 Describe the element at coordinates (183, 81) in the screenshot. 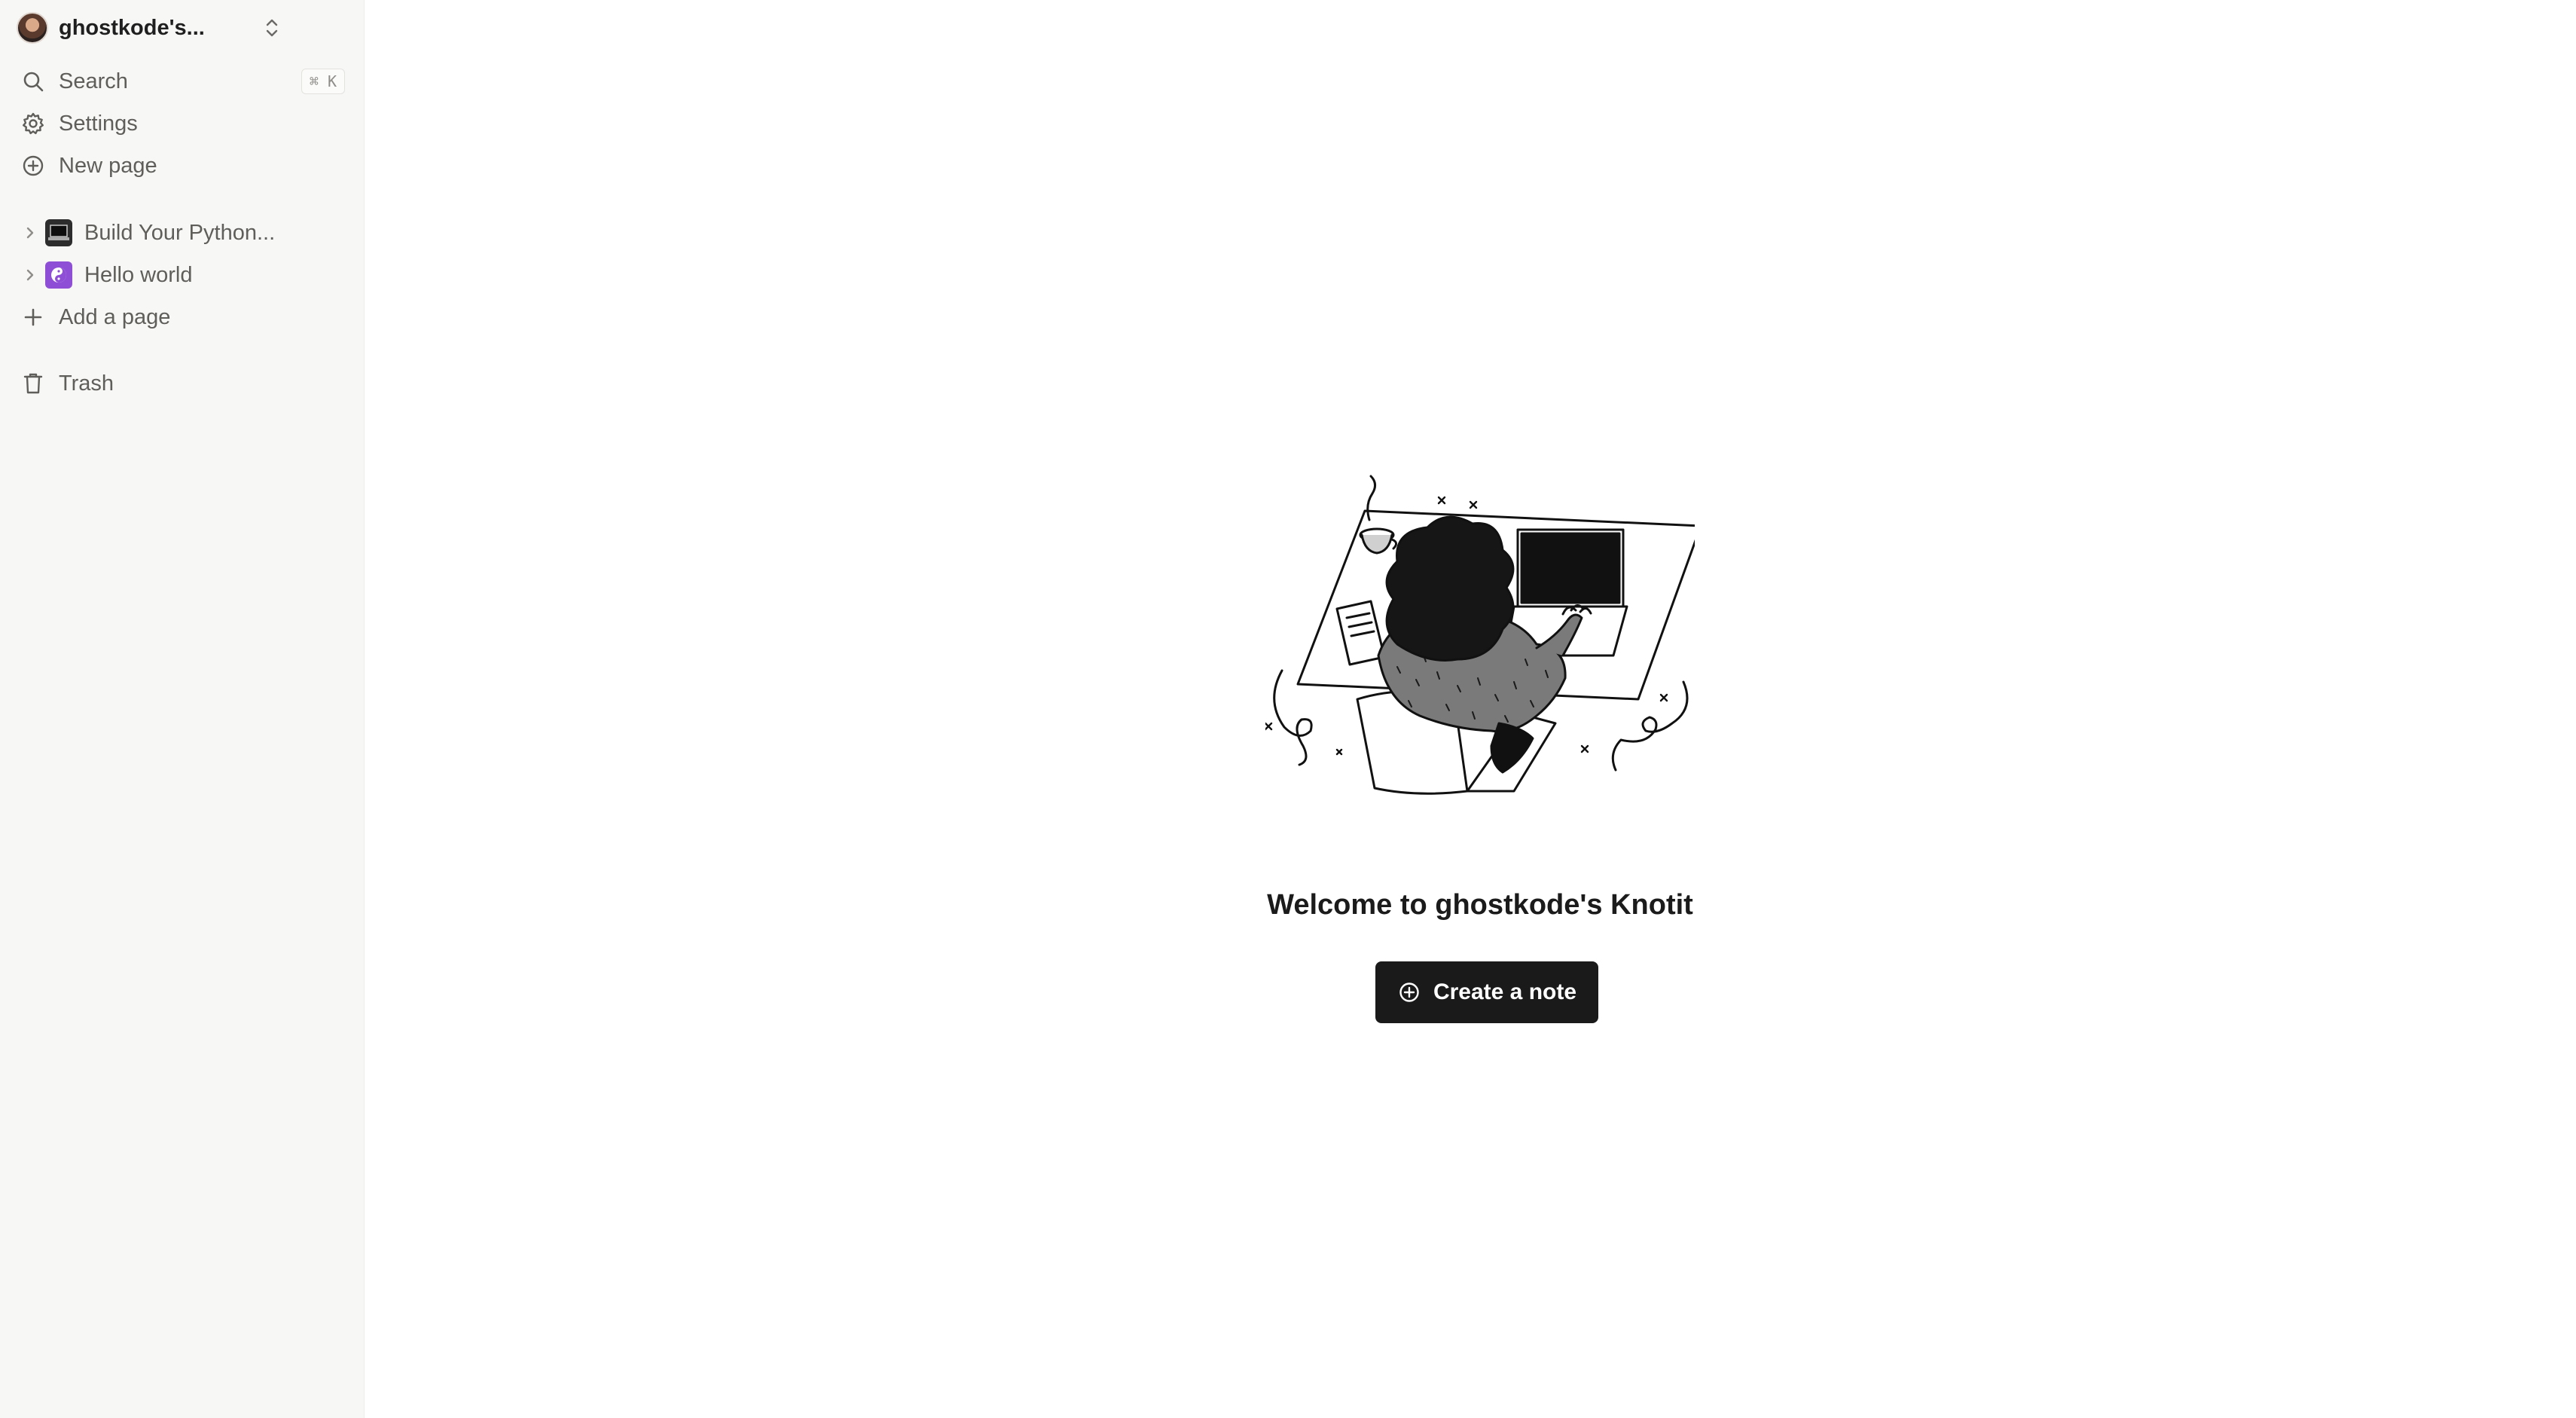

I see `search-button: Search ⌘ K` at that location.